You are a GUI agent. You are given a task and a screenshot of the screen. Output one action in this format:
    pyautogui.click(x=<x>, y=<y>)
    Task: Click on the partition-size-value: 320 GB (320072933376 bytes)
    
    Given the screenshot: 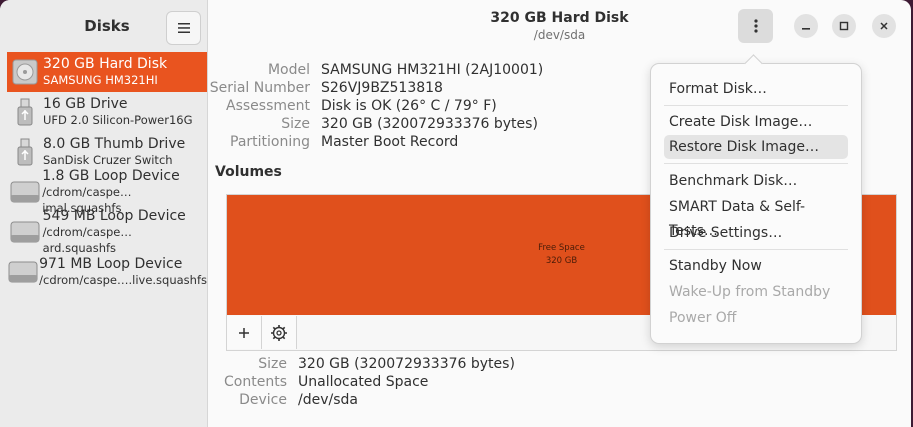 What is the action you would take?
    pyautogui.click(x=406, y=364)
    